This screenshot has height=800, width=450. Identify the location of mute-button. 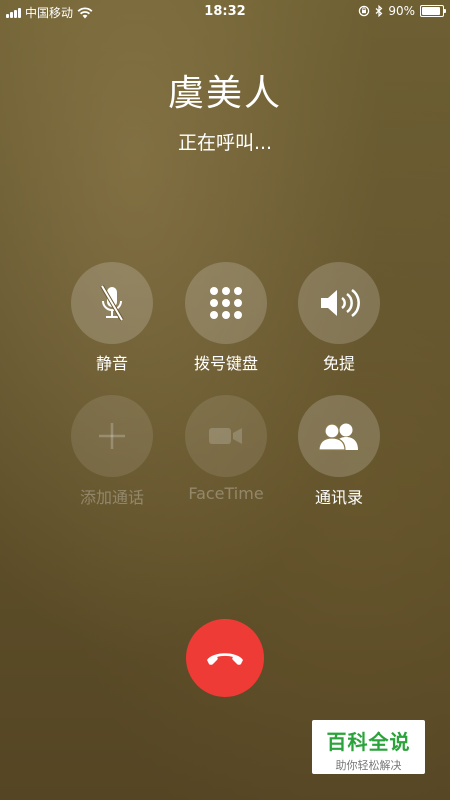
(112, 303).